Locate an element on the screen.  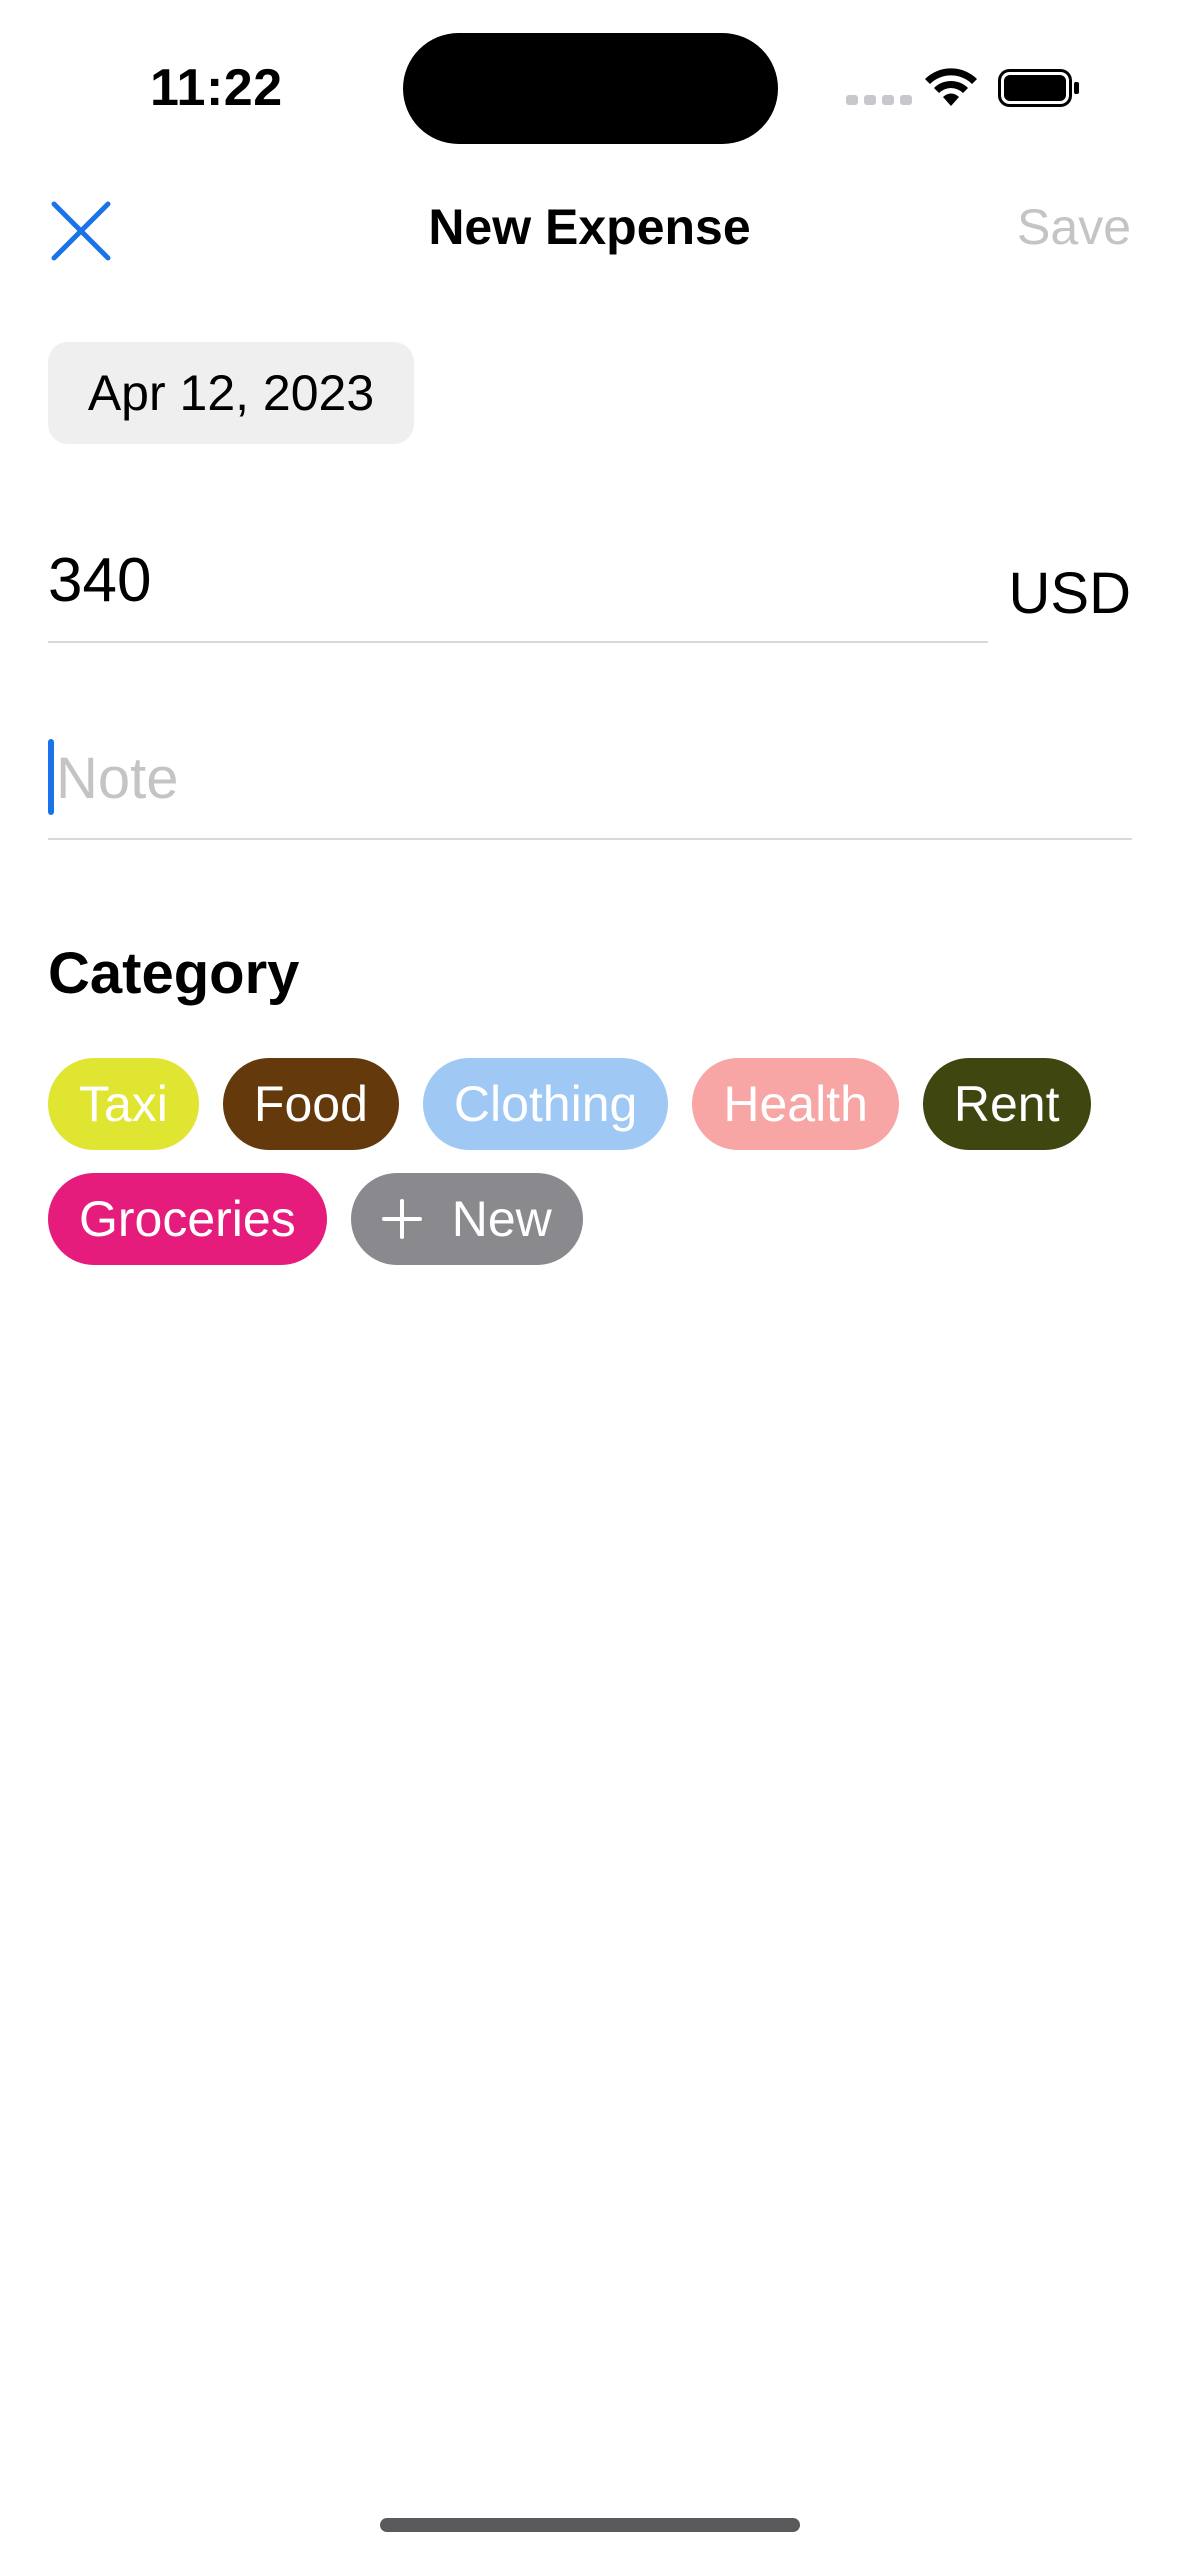
text-cursor is located at coordinates (51, 777).